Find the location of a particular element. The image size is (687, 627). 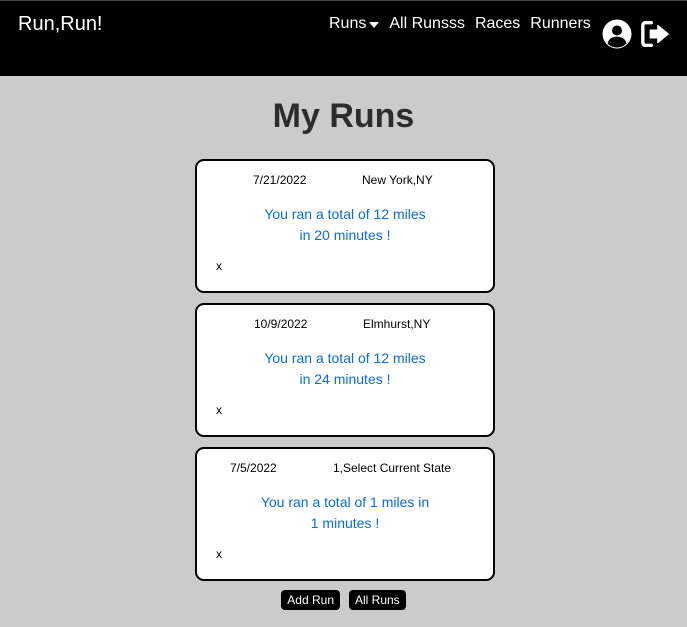

run-summary-line2: 1 minutes ! is located at coordinates (345, 523).